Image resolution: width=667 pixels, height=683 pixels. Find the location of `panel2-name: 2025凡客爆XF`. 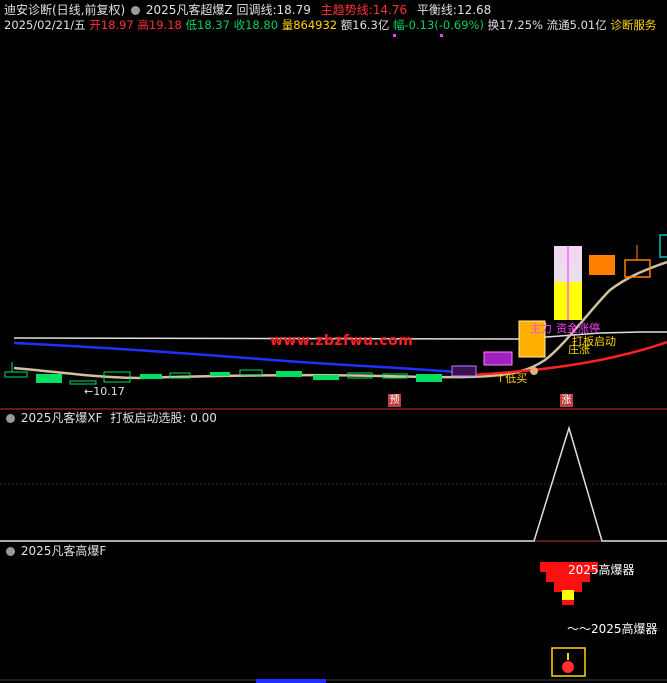

panel2-name: 2025凡客爆XF is located at coordinates (62, 418).